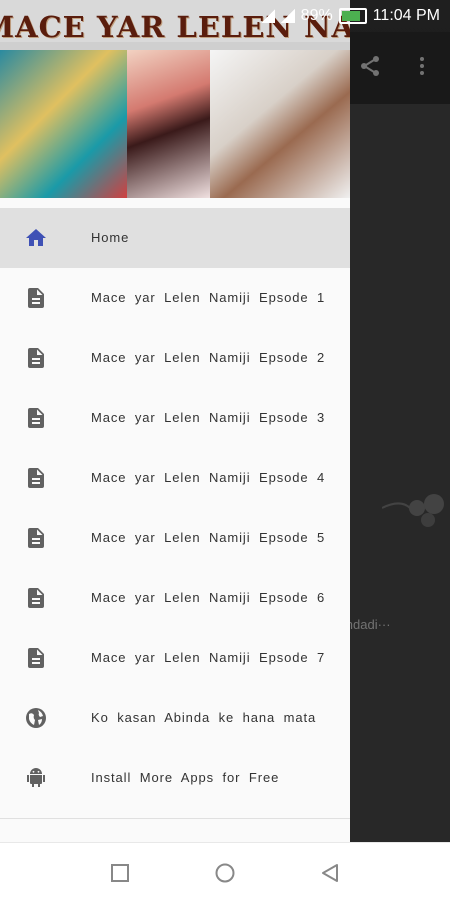 This screenshot has width=450, height=901. What do you see at coordinates (204, 717) in the screenshot?
I see `menu-item-label: Ko kasan Abinda ke hana mata` at bounding box center [204, 717].